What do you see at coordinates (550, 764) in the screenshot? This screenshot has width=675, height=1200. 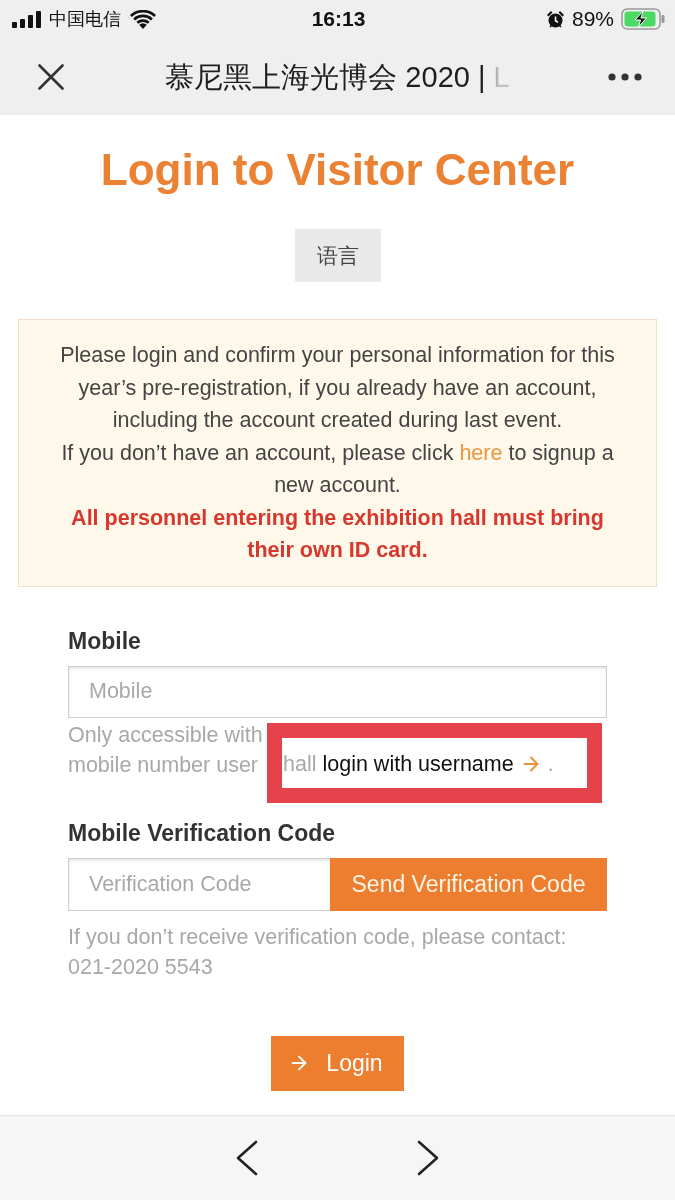 I see `period-text: .` at bounding box center [550, 764].